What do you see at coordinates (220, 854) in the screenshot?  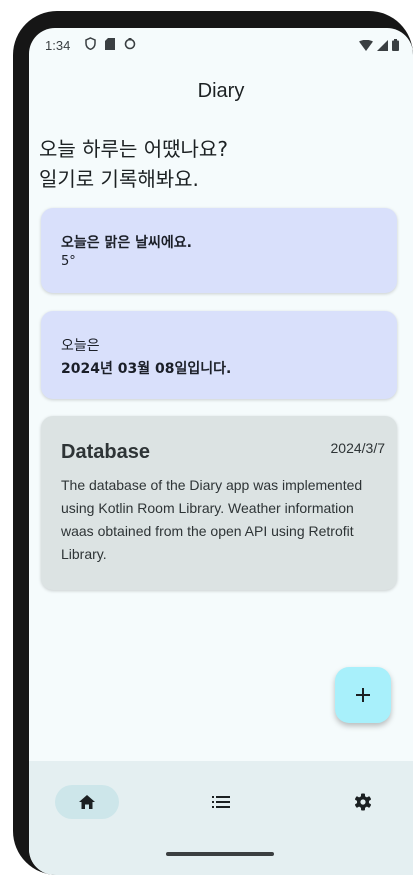 I see `gesture-navigation-bar` at bounding box center [220, 854].